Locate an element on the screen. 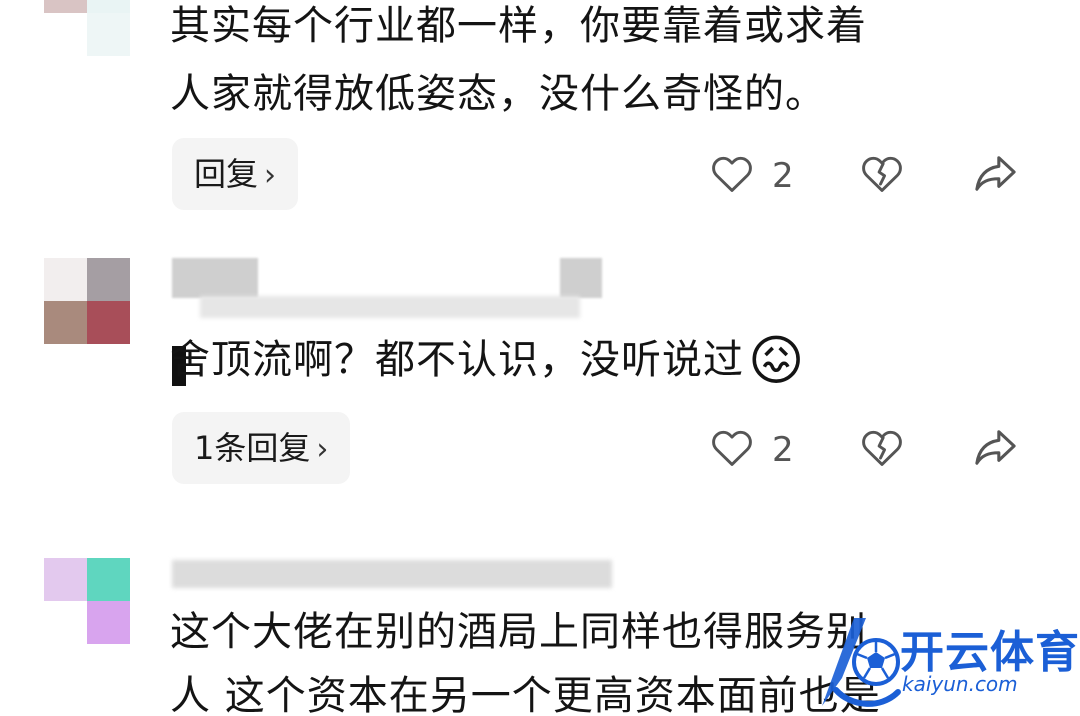  view-replies-button: 1条回复 › is located at coordinates (261, 448).